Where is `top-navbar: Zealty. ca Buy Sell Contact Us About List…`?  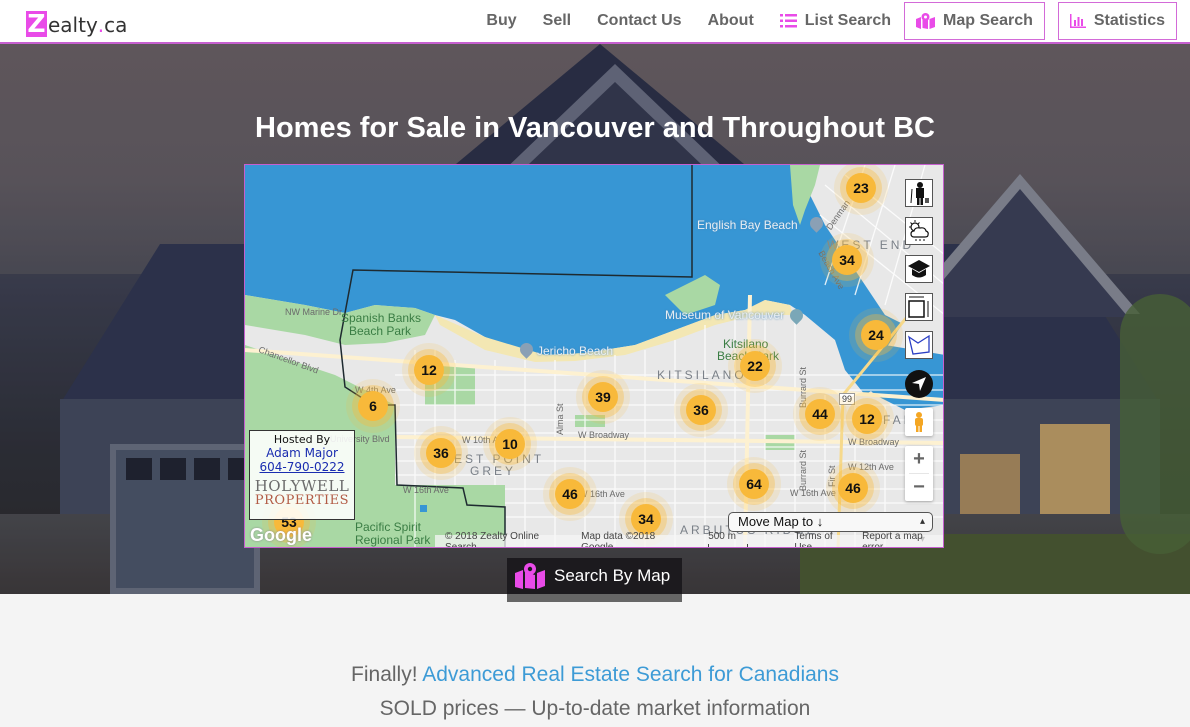
top-navbar: Zealty. ca Buy Sell Contact Us About List… is located at coordinates (595, 22).